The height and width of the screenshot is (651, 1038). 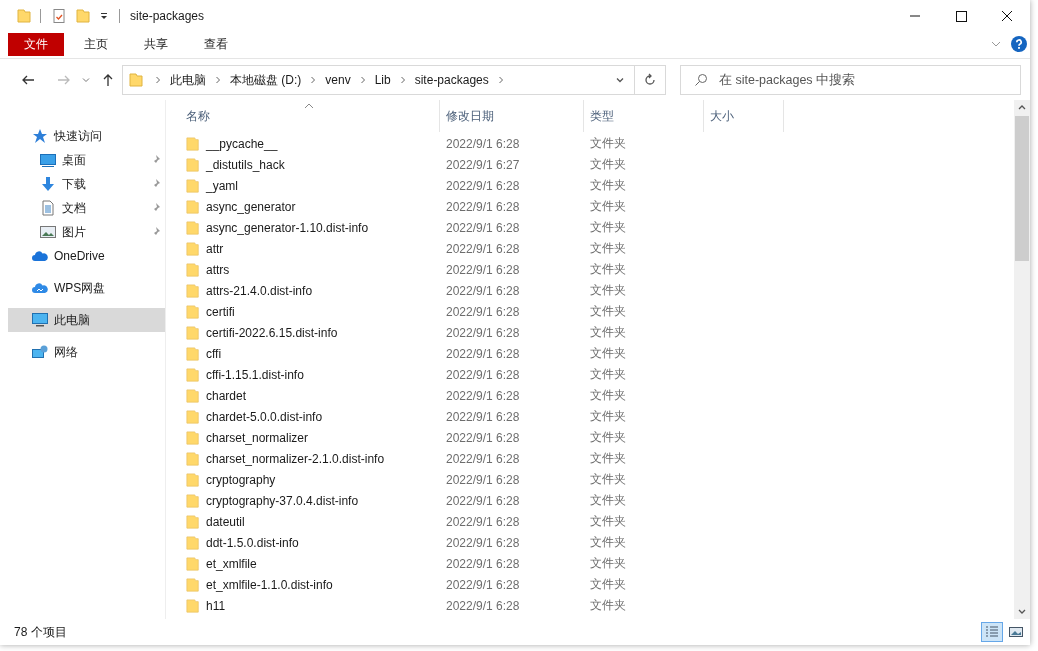 What do you see at coordinates (255, 374) in the screenshot?
I see `file-name: cffi-1.15.1.dist-info` at bounding box center [255, 374].